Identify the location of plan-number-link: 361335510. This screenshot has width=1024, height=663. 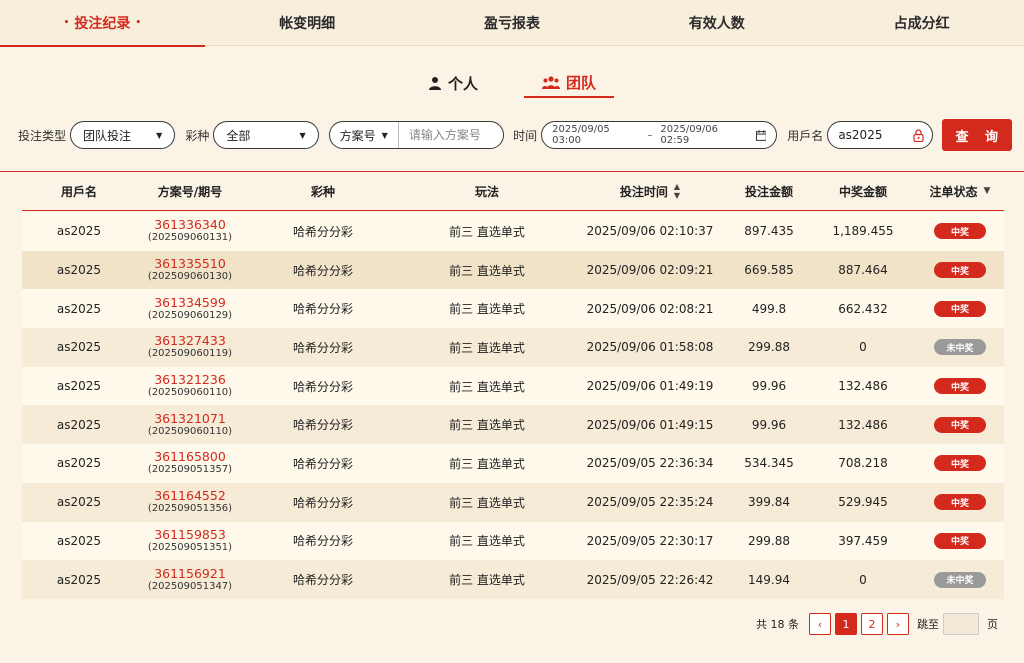
(190, 263).